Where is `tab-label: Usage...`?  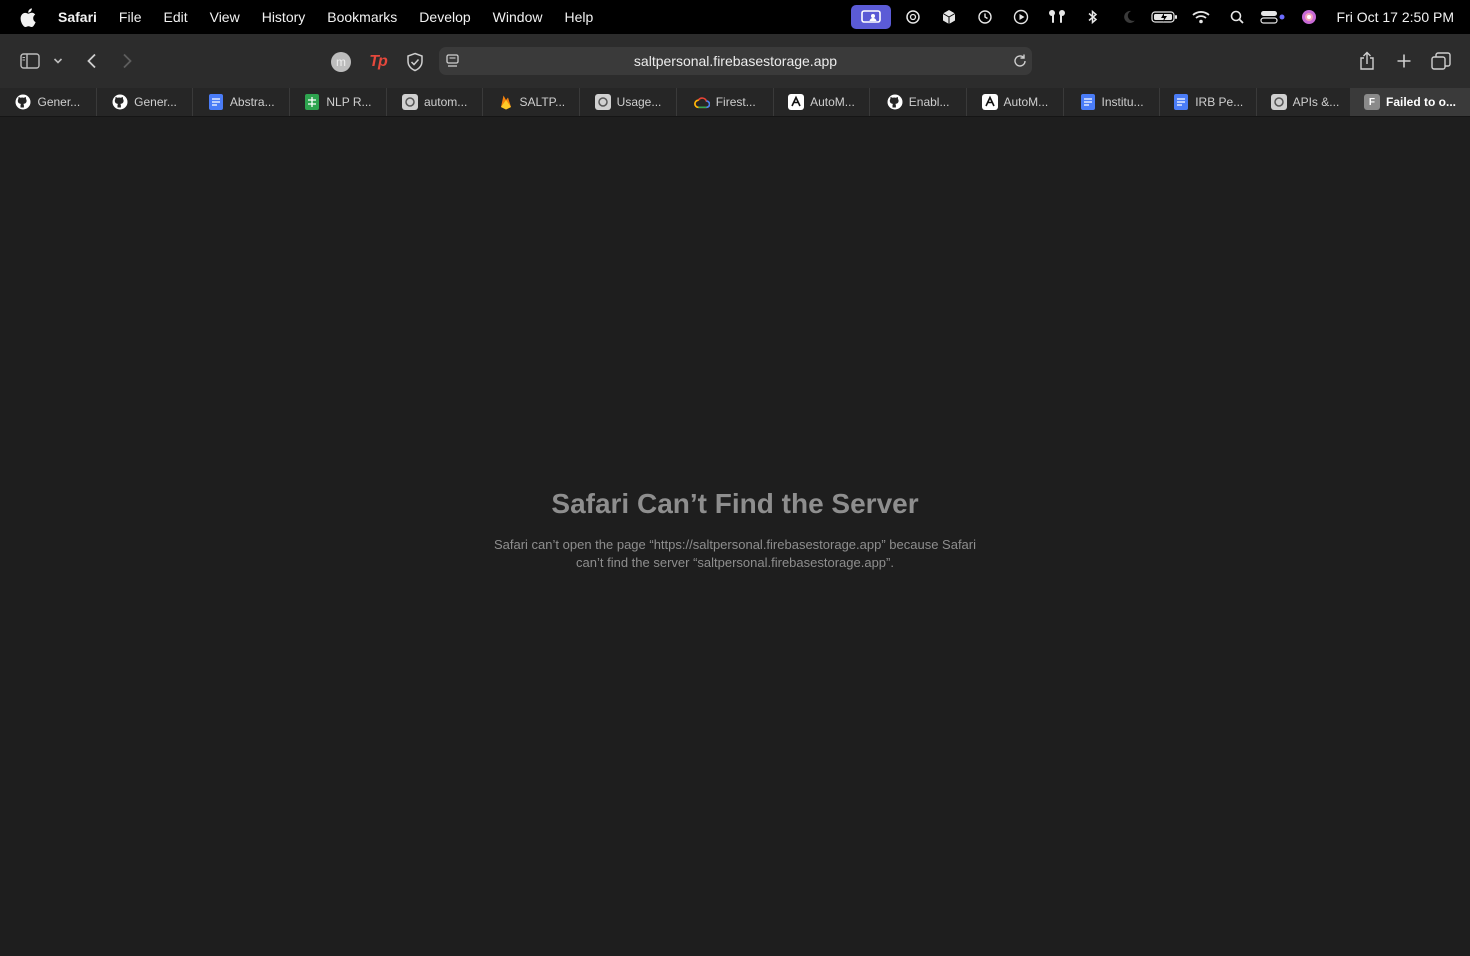 tab-label: Usage... is located at coordinates (639, 102).